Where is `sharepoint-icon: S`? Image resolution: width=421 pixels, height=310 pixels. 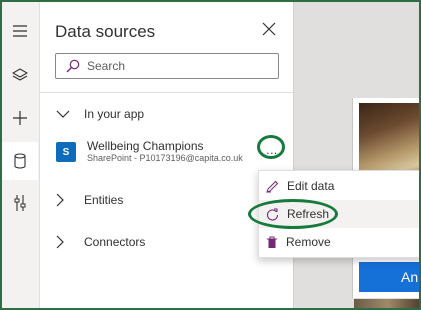
sharepoint-icon: S is located at coordinates (66, 152).